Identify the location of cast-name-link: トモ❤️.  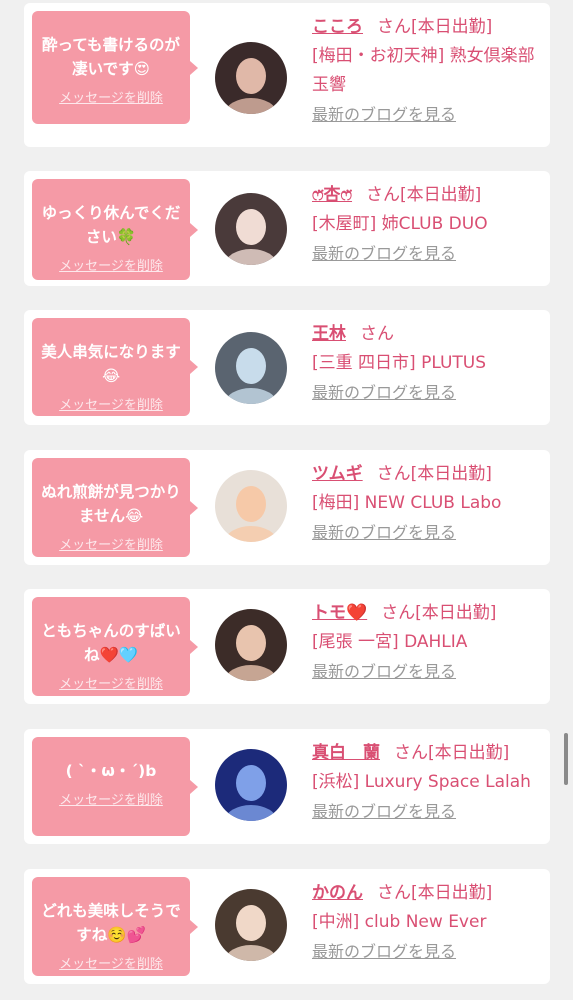
(339, 613).